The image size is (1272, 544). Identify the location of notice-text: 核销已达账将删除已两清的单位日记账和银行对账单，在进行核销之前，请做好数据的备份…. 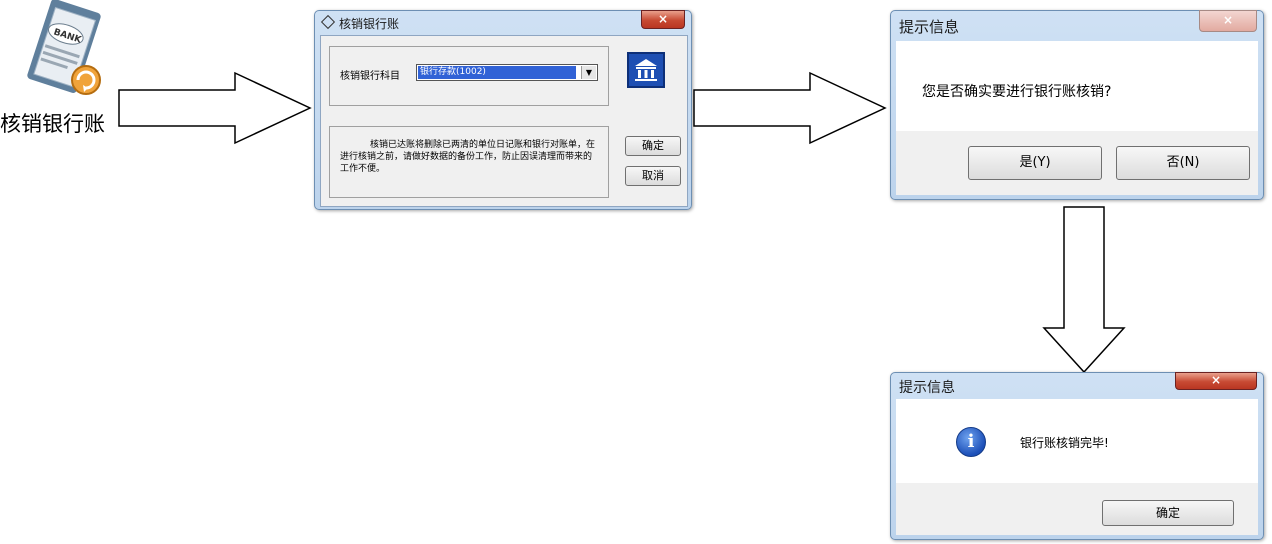
(468, 157).